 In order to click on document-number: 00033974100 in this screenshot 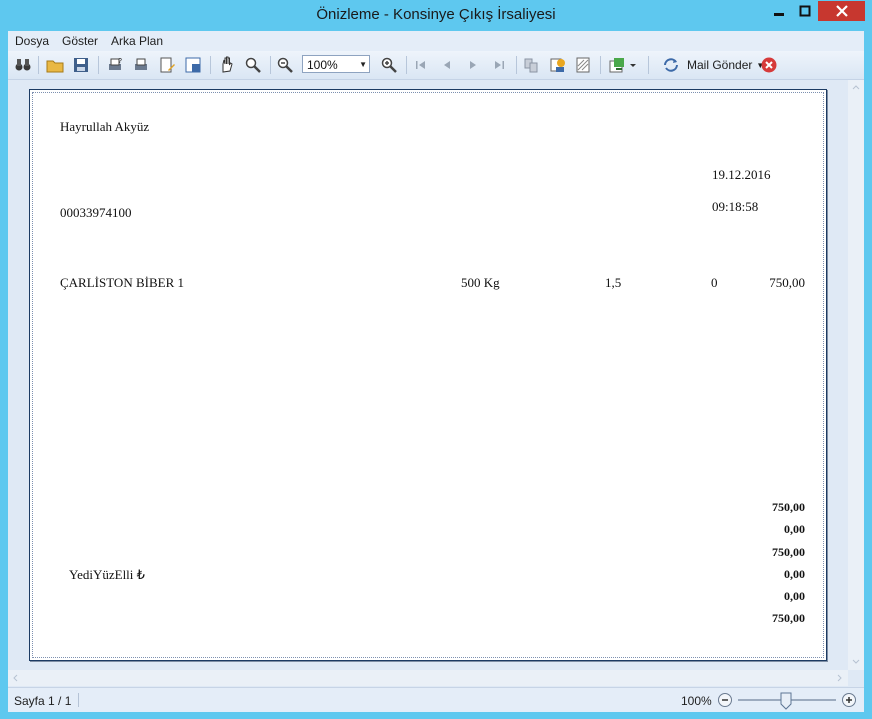, I will do `click(96, 212)`.